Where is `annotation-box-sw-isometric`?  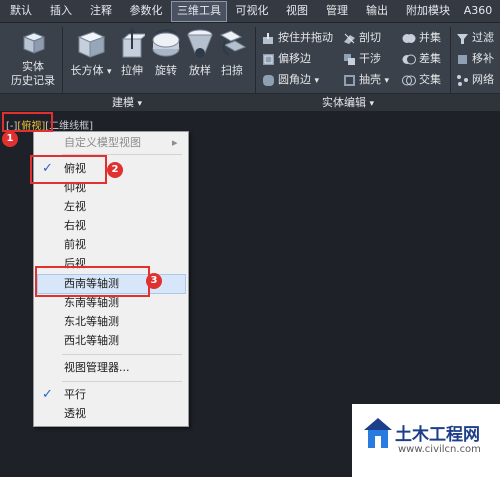 annotation-box-sw-isometric is located at coordinates (92, 281).